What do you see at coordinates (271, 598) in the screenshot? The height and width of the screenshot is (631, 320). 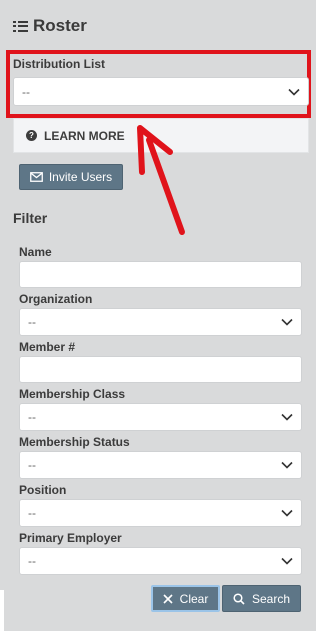 I see `search-label: Search` at bounding box center [271, 598].